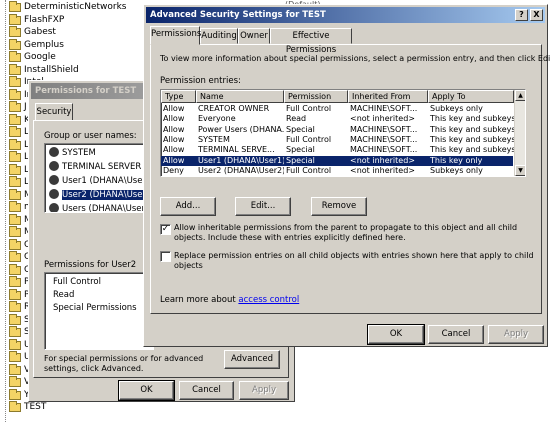  I want to click on learn-more-prefix: Learn more about, so click(199, 300).